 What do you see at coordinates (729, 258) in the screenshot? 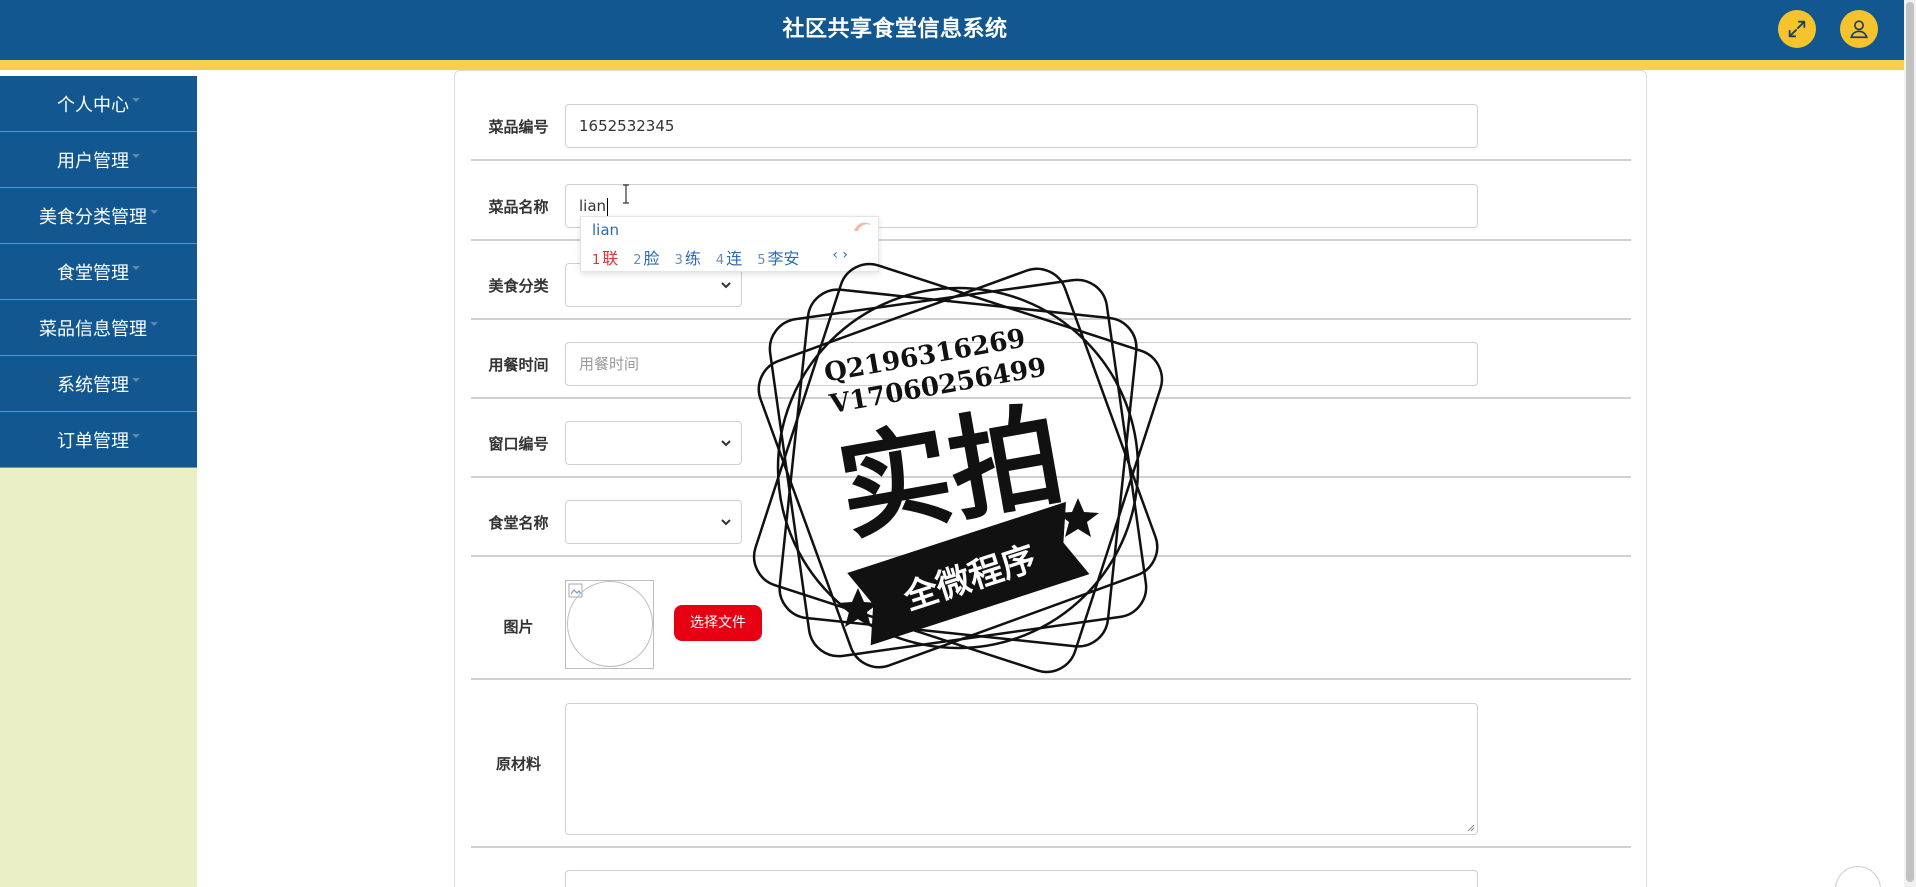
I see `ime-candidate: 4连` at bounding box center [729, 258].